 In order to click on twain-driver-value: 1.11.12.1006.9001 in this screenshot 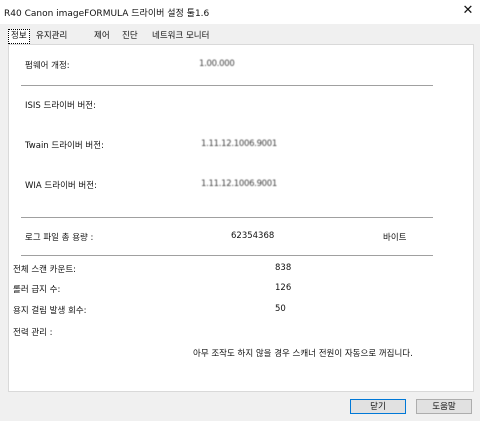, I will do `click(239, 144)`.